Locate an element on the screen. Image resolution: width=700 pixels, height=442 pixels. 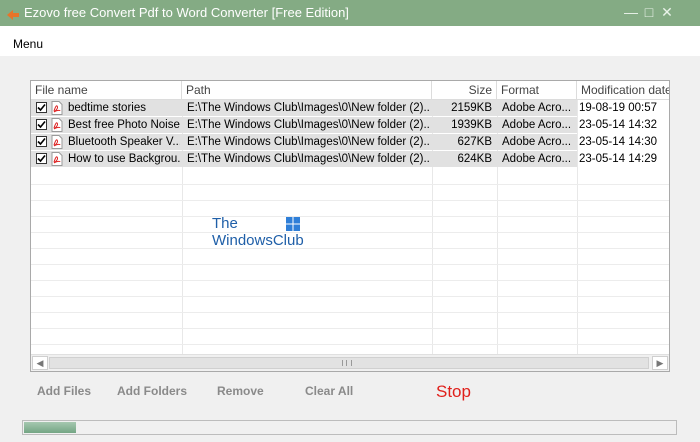
remove-button: Remove is located at coordinates (240, 391).